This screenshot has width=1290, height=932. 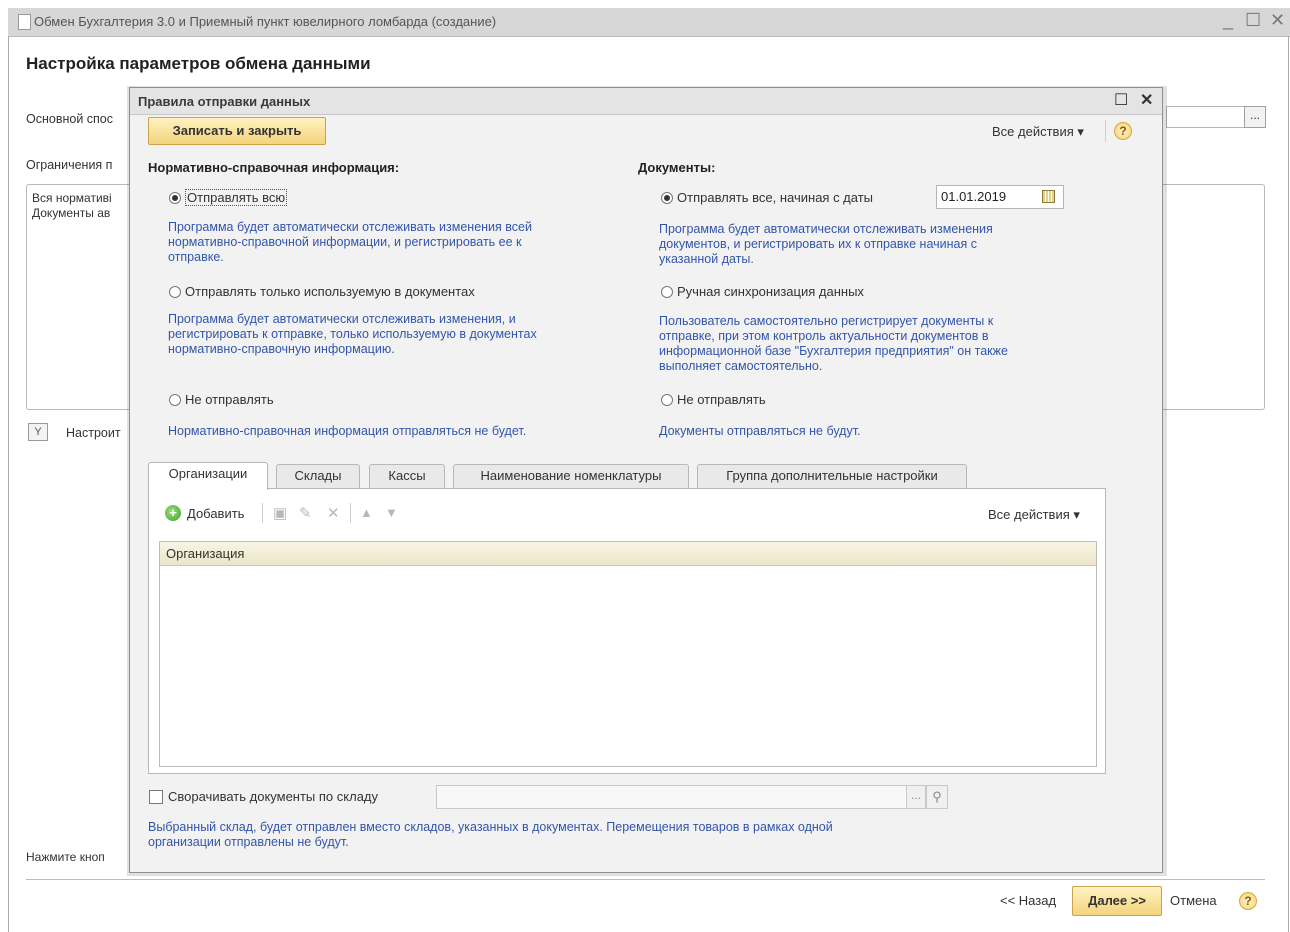 I want to click on edit-icon: ✎, so click(x=305, y=513).